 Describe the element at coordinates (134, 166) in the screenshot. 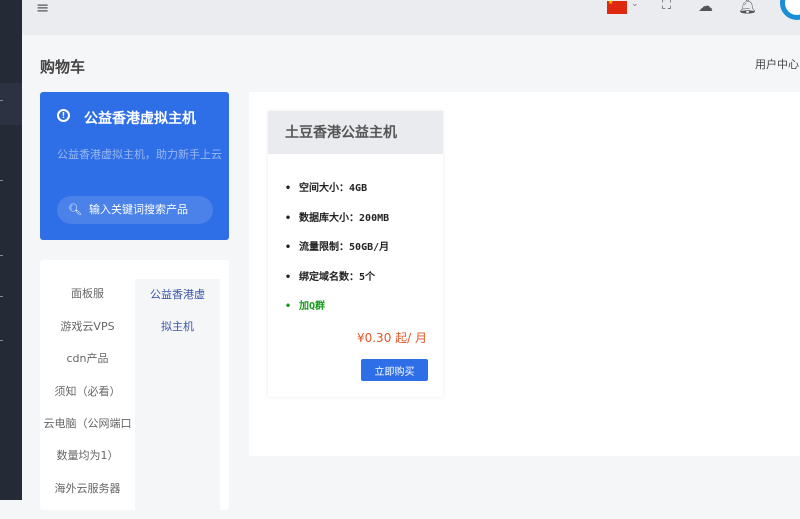

I see `group-banner: ! 公益香港虚拟主机 公益香港虚拟主机，助力新手上云 🔍︎ 输入关键词搜索产品` at that location.